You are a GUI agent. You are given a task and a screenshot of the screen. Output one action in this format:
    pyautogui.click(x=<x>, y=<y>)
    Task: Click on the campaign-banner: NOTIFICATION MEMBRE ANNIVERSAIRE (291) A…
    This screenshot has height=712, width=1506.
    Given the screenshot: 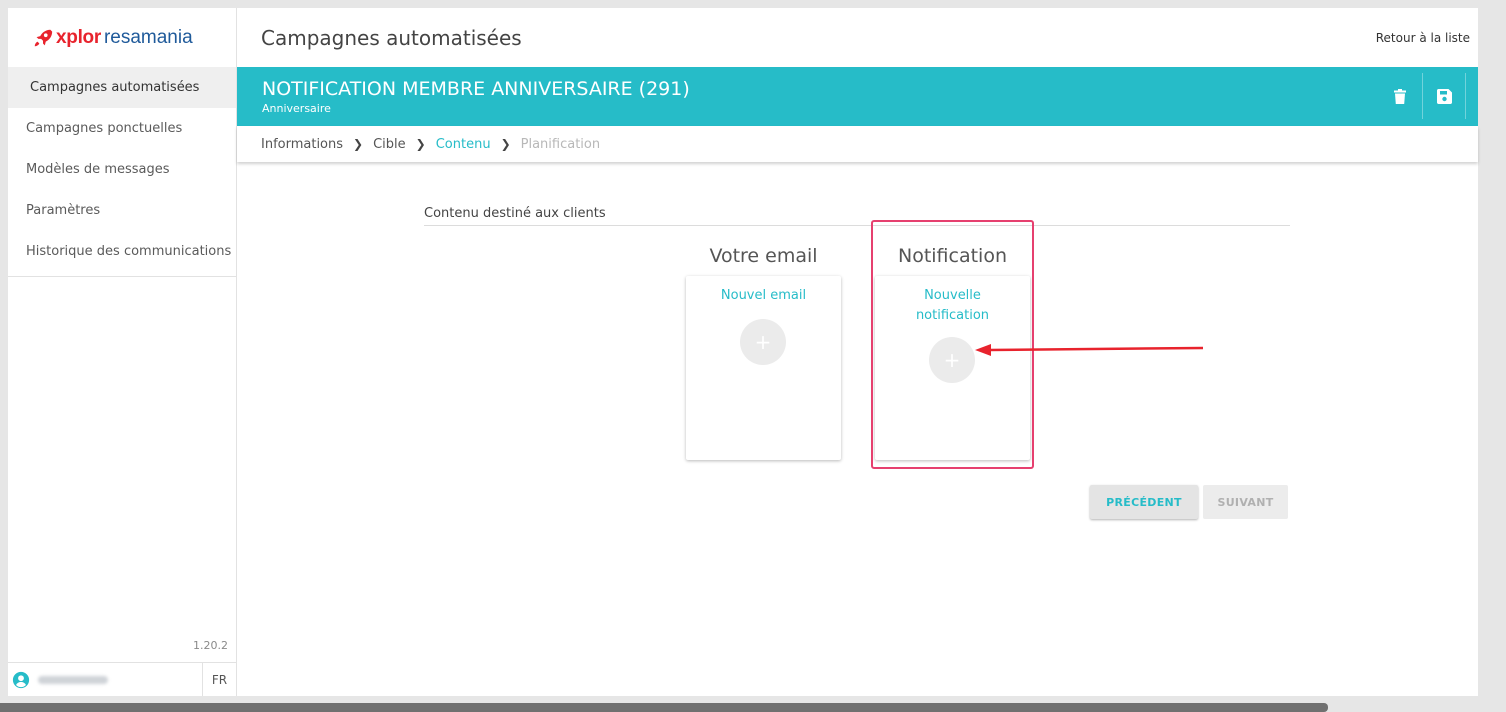 What is the action you would take?
    pyautogui.click(x=857, y=96)
    